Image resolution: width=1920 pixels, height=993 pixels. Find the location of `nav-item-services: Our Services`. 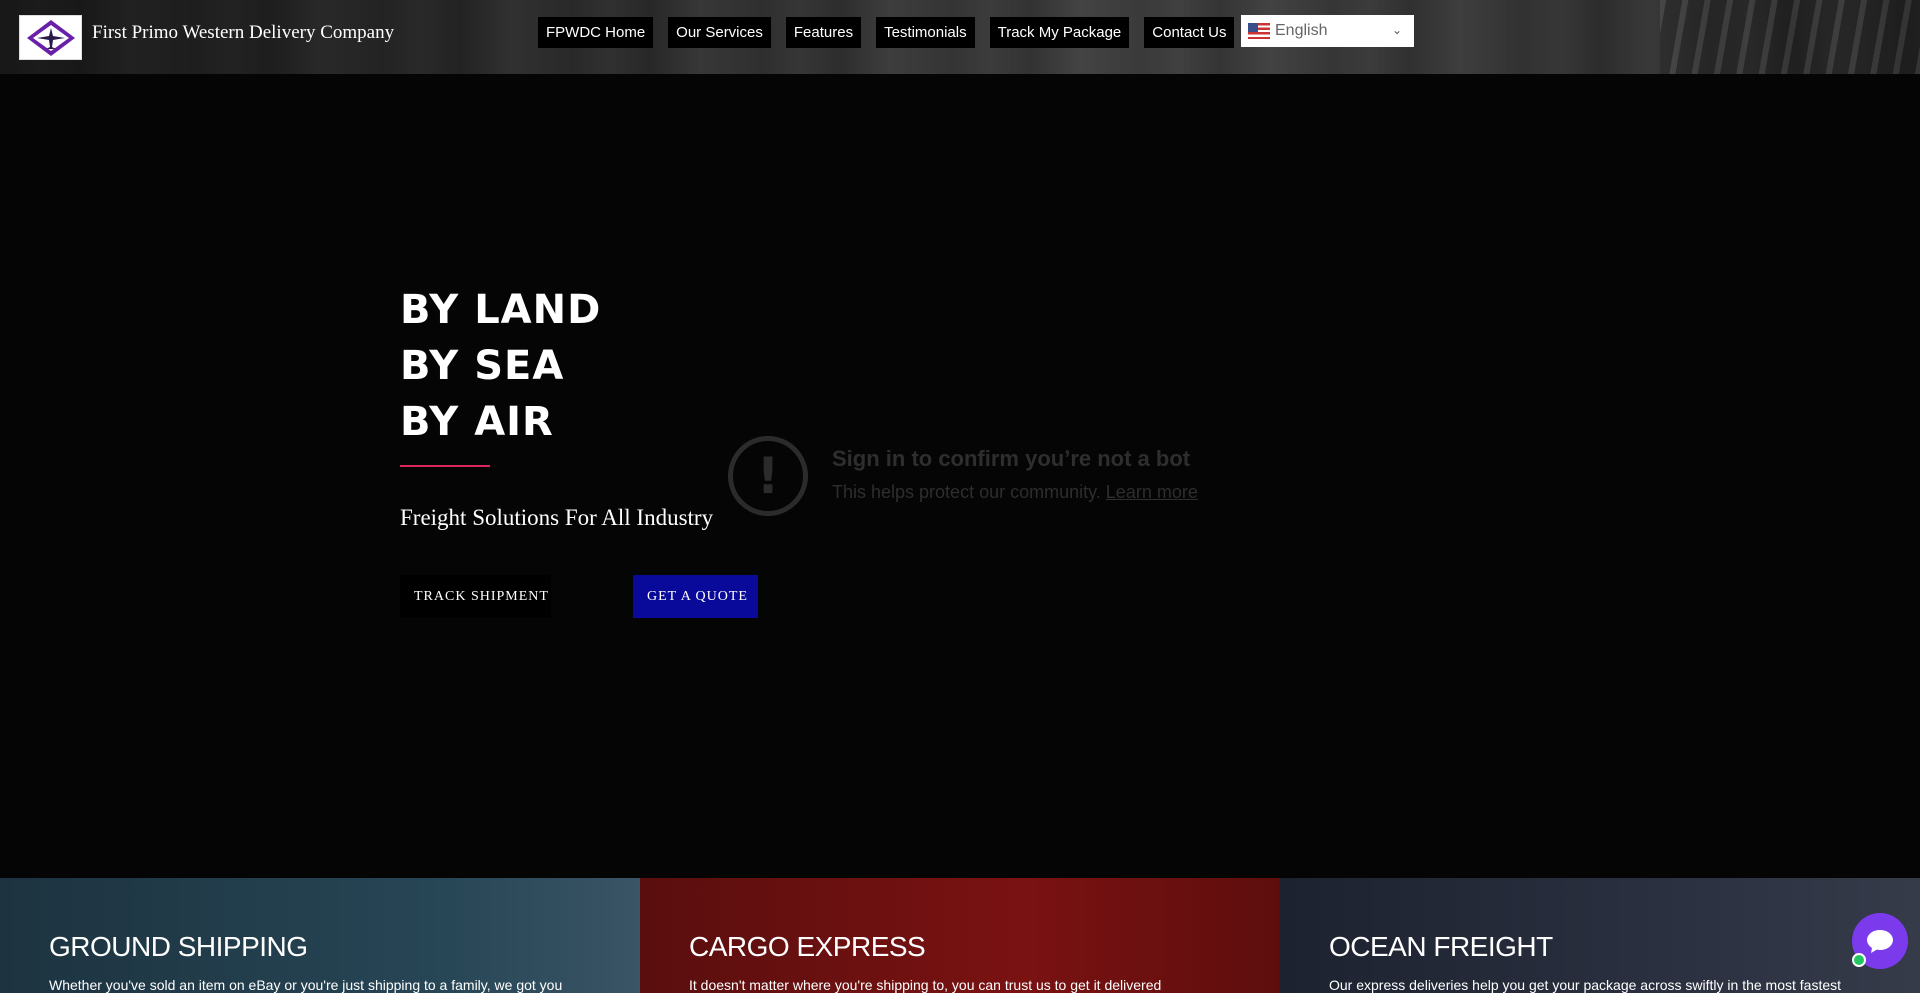

nav-item-services: Our Services is located at coordinates (719, 32).